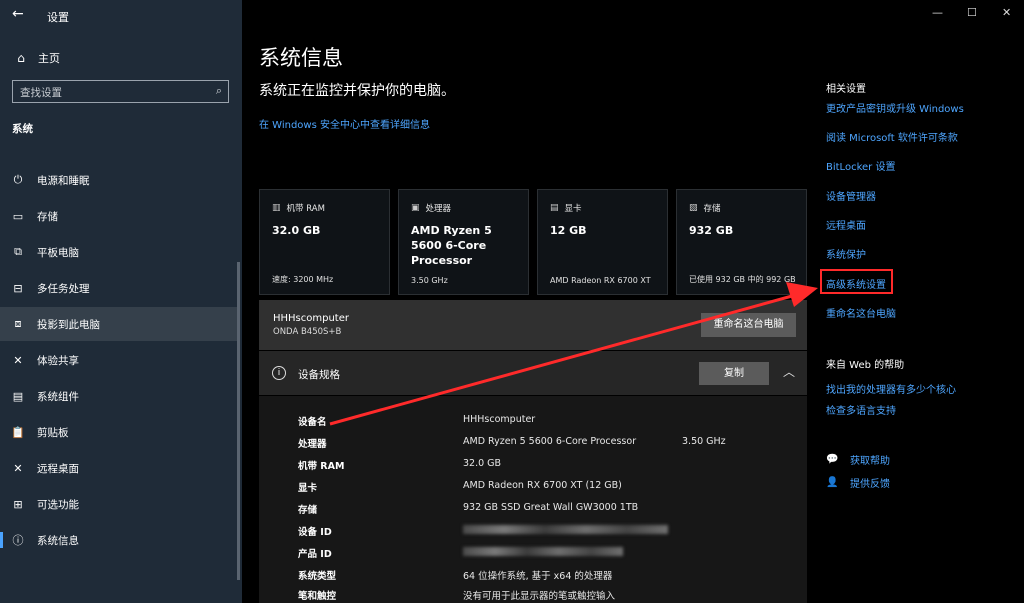 The image size is (1024, 603). What do you see at coordinates (18, 360) in the screenshot?
I see `share-icon: ✕` at bounding box center [18, 360].